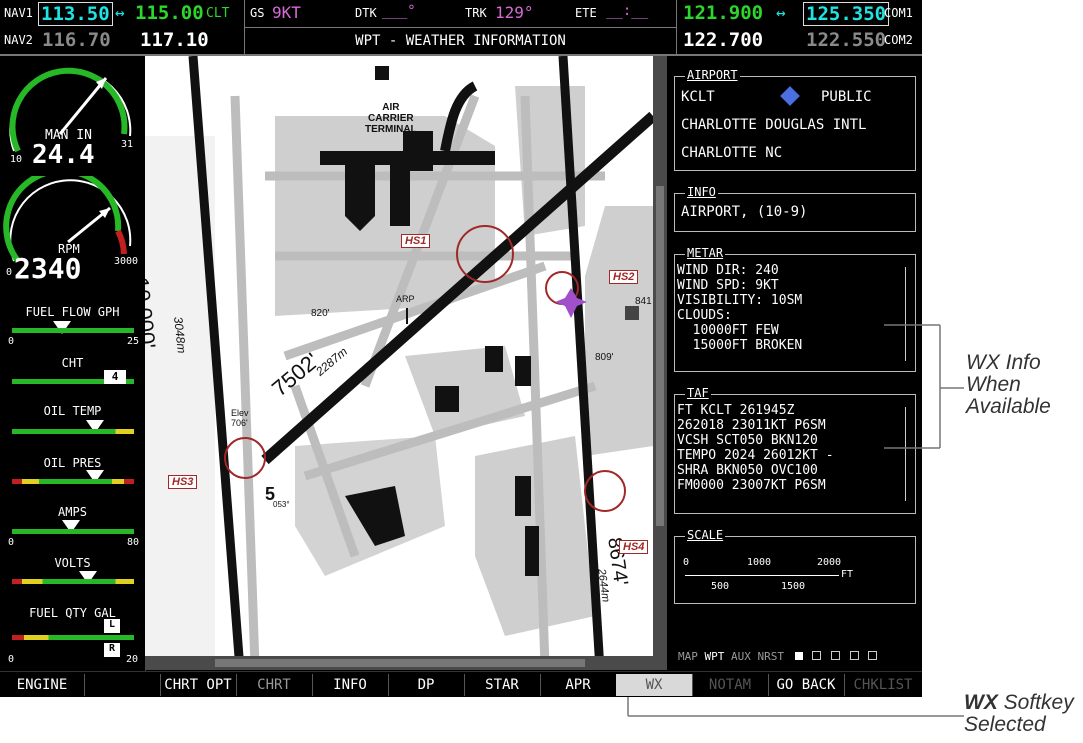 This screenshot has height=743, width=1083. I want to click on wx-info-callout-line-1: WX Info, so click(1003, 362).